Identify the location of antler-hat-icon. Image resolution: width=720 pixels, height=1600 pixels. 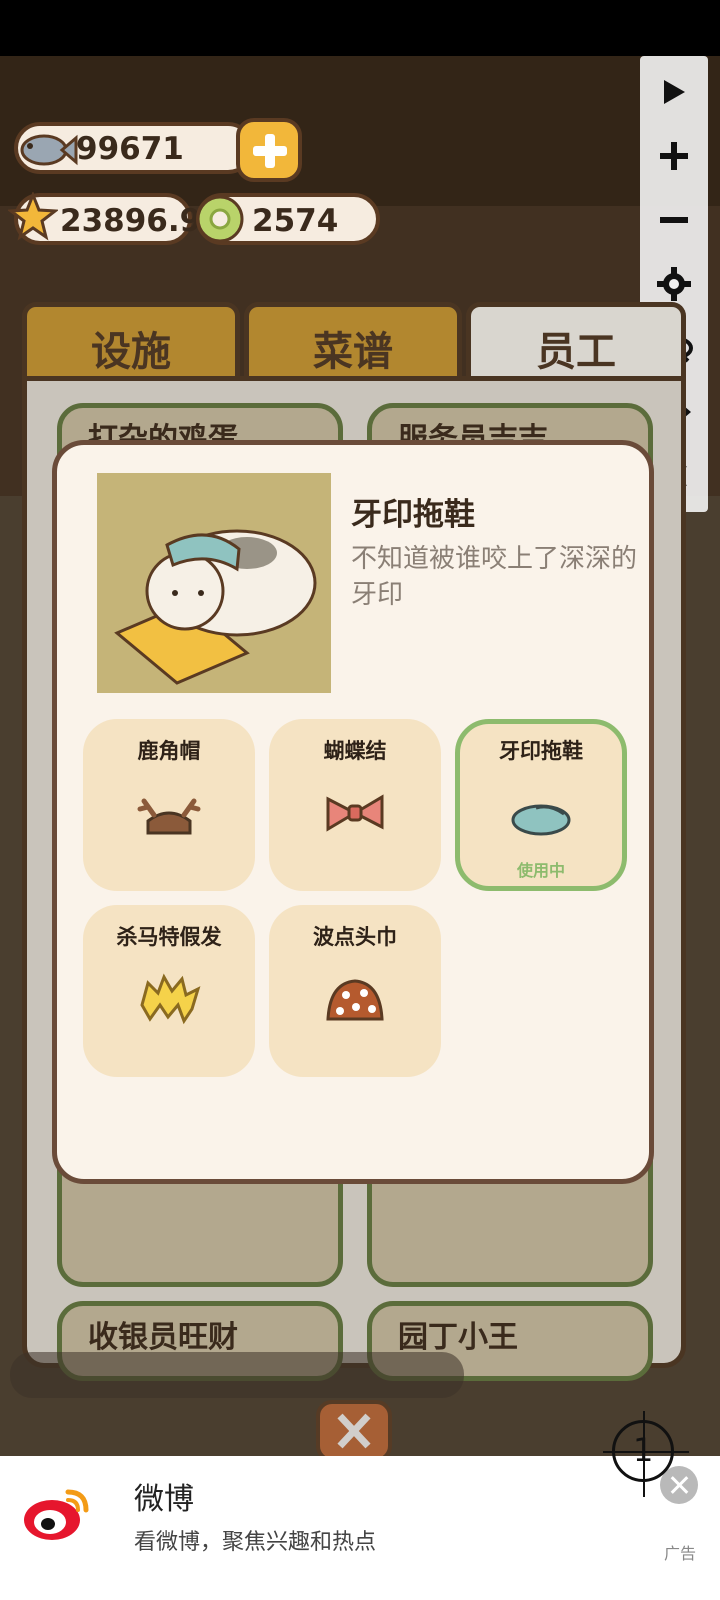
(169, 816).